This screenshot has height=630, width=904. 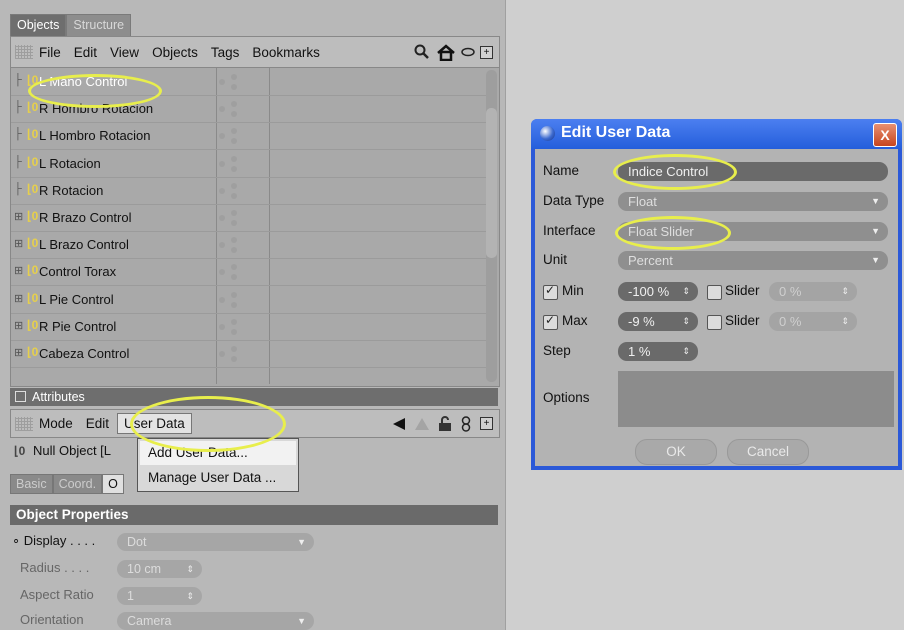 What do you see at coordinates (676, 452) in the screenshot?
I see `ok-button: OK` at bounding box center [676, 452].